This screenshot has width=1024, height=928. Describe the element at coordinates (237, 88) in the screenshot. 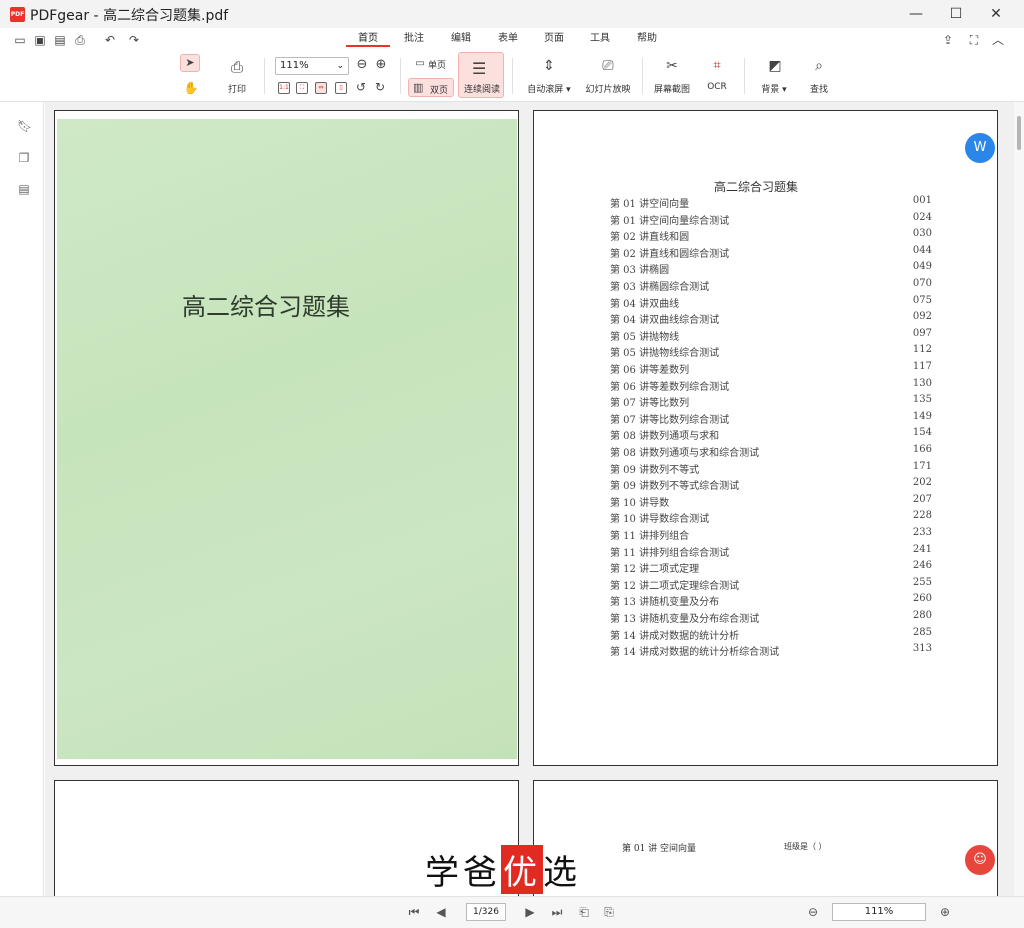

I see `print-button: 打印` at that location.